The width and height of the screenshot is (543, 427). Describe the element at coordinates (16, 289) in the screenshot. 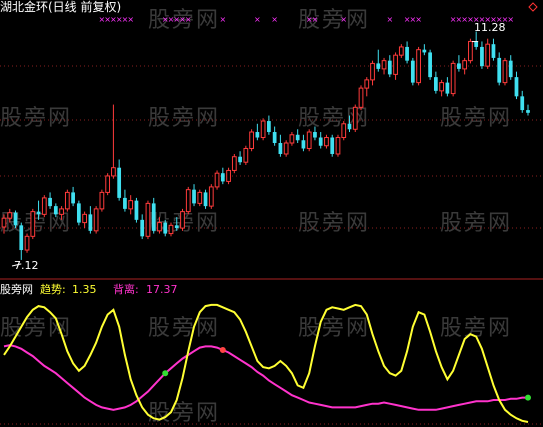

I see `indicator-name: 股旁网` at that location.